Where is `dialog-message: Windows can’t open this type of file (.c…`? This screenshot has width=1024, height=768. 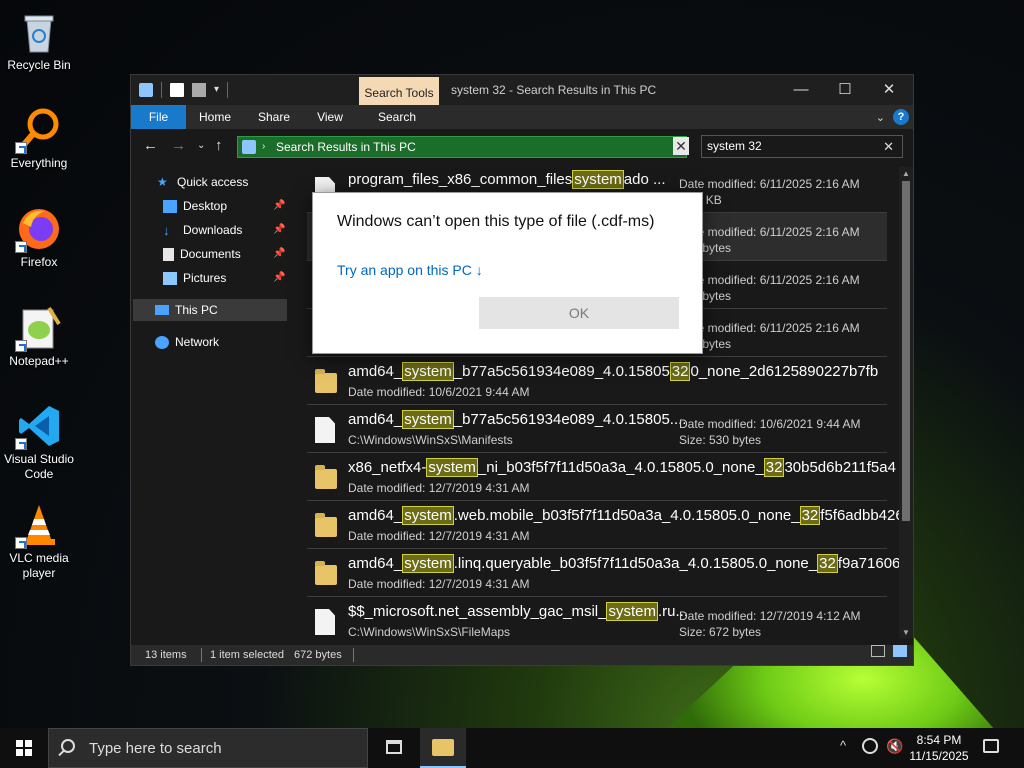
dialog-message: Windows can’t open this type of file (.c… is located at coordinates (496, 221).